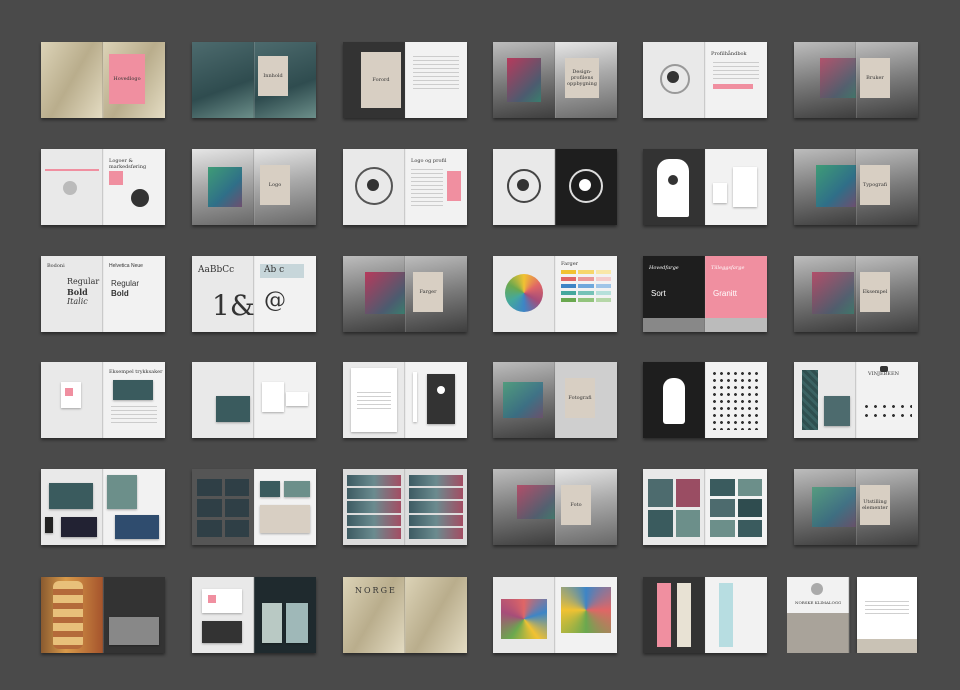  What do you see at coordinates (134, 187) in the screenshot?
I see `spread-page-right: Logoer & markedsføring` at bounding box center [134, 187].